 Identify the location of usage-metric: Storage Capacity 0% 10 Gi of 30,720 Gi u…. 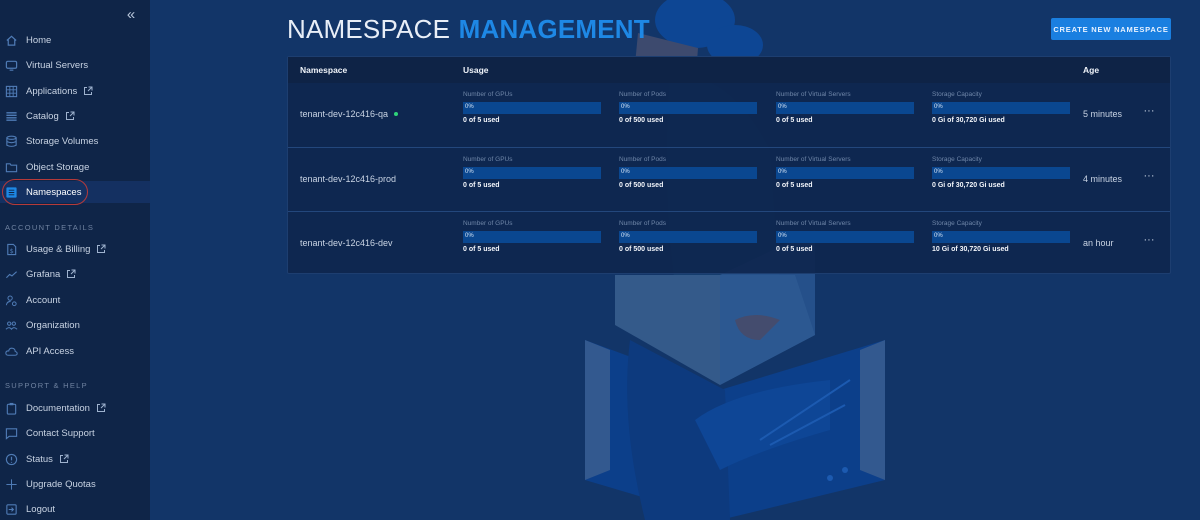
(1001, 236).